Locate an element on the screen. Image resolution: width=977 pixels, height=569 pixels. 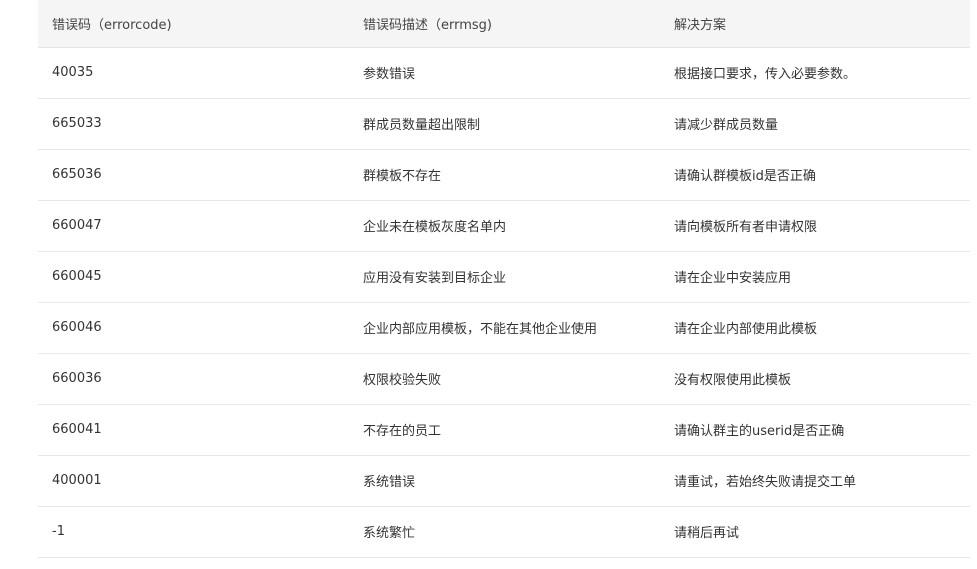
errmsg-cell: 企业内部应用模板，不能在其他企业使用 is located at coordinates (504, 328).